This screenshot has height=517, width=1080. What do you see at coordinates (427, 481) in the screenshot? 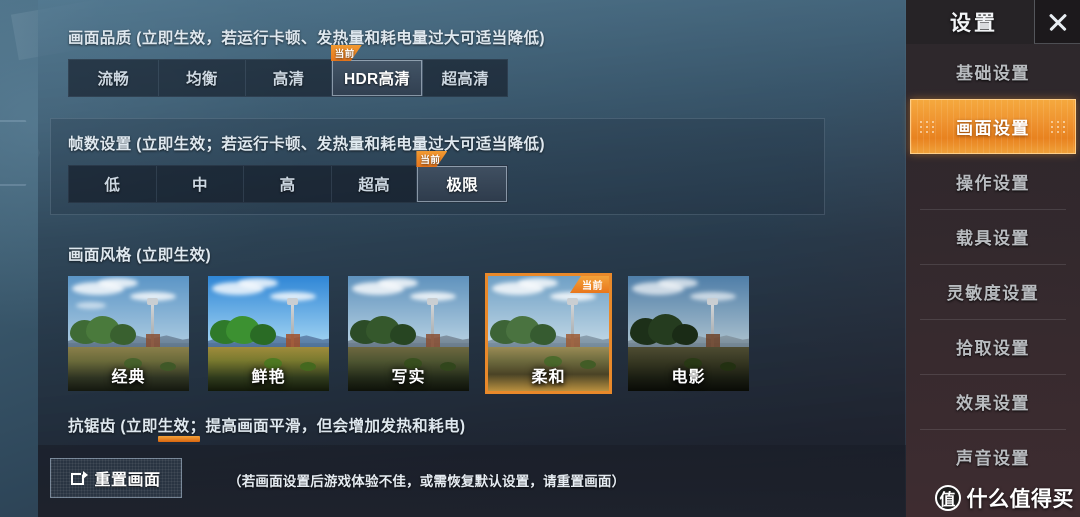
I see `reset-graphics-hint: （若画面设置后游戏体验不佳，或需恢复默认设置，请重置画面）` at bounding box center [427, 481].